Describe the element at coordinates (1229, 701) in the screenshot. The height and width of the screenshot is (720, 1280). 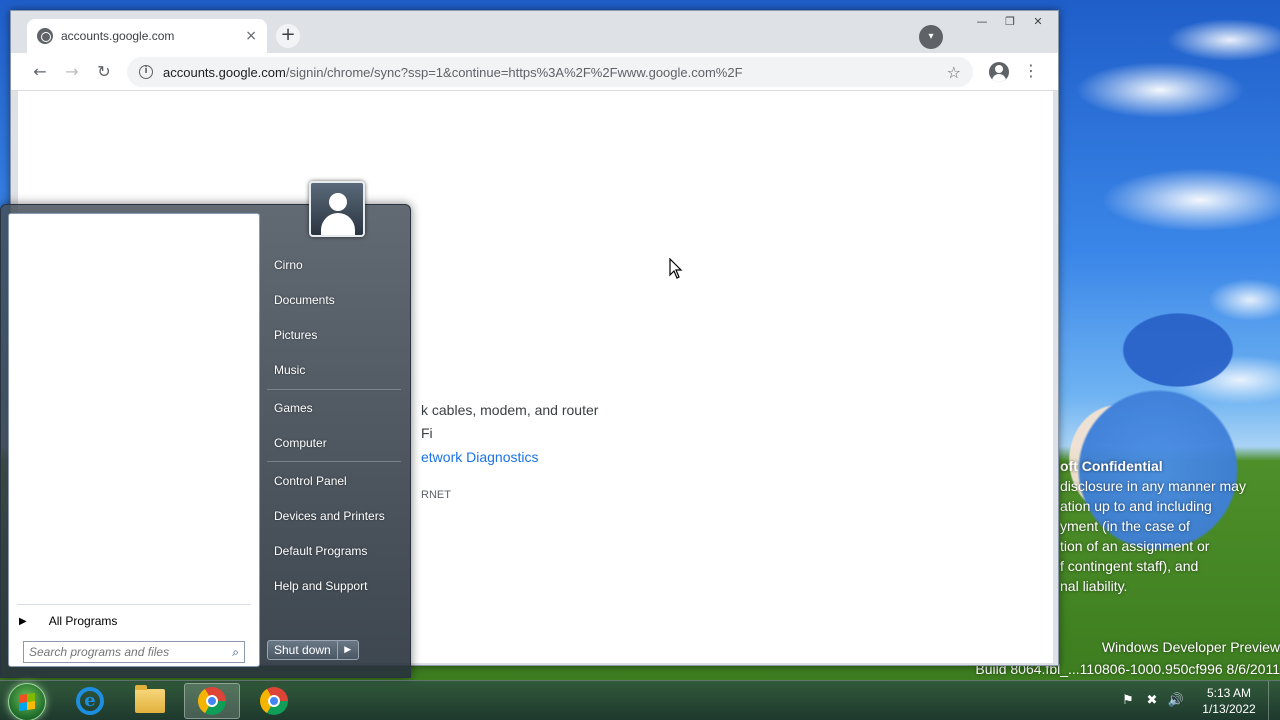
I see `taskbar-clock: 5:13 AM 1/13/2022` at that location.